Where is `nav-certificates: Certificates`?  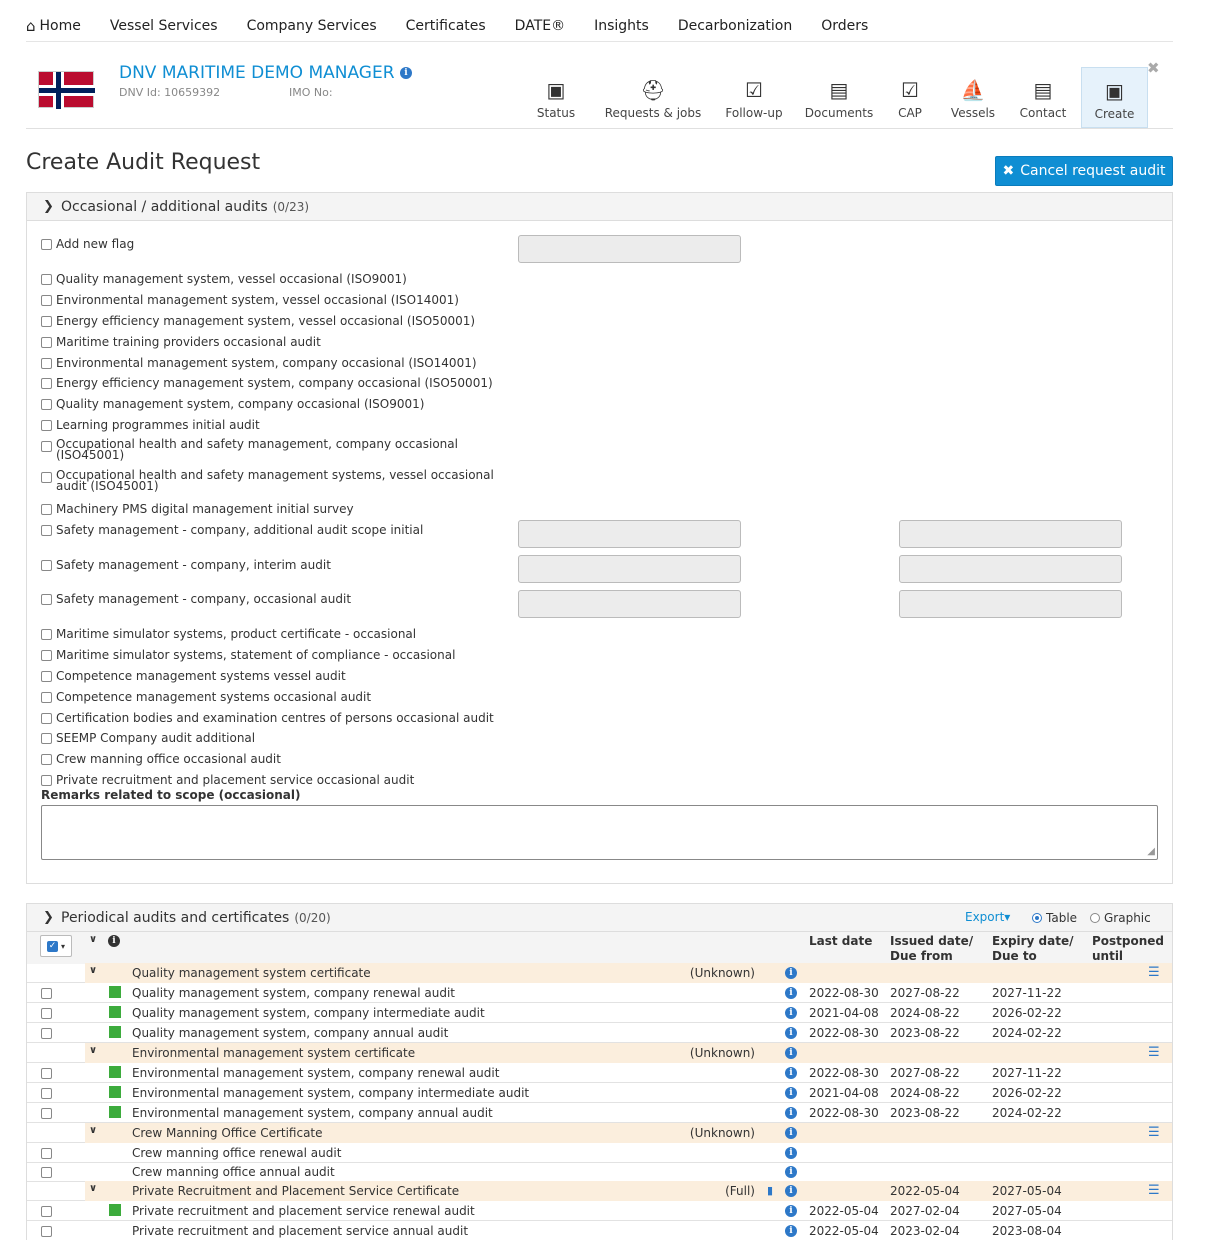 nav-certificates: Certificates is located at coordinates (446, 26).